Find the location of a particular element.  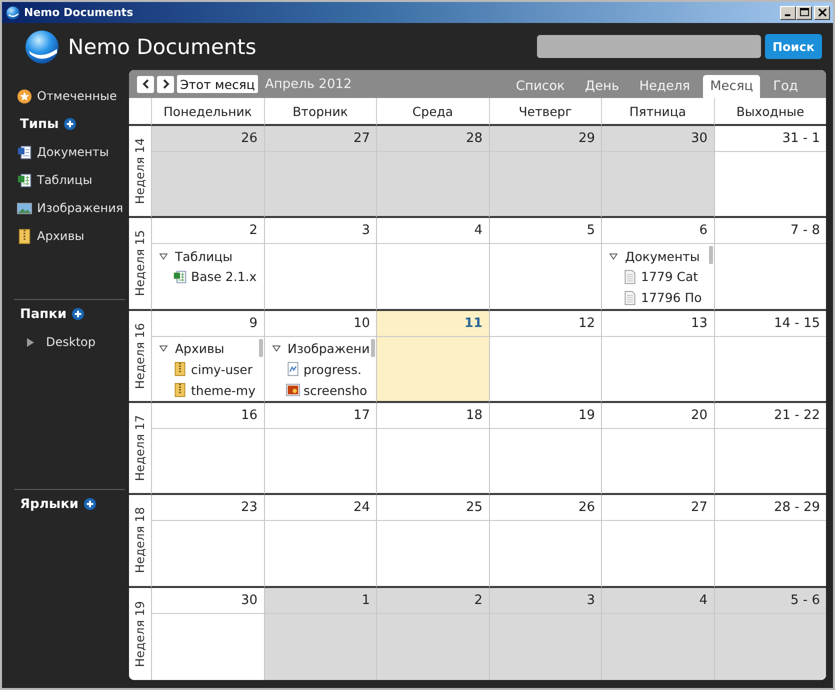

day-cell: 2 Таблицы Base 2.1.x is located at coordinates (207, 264).